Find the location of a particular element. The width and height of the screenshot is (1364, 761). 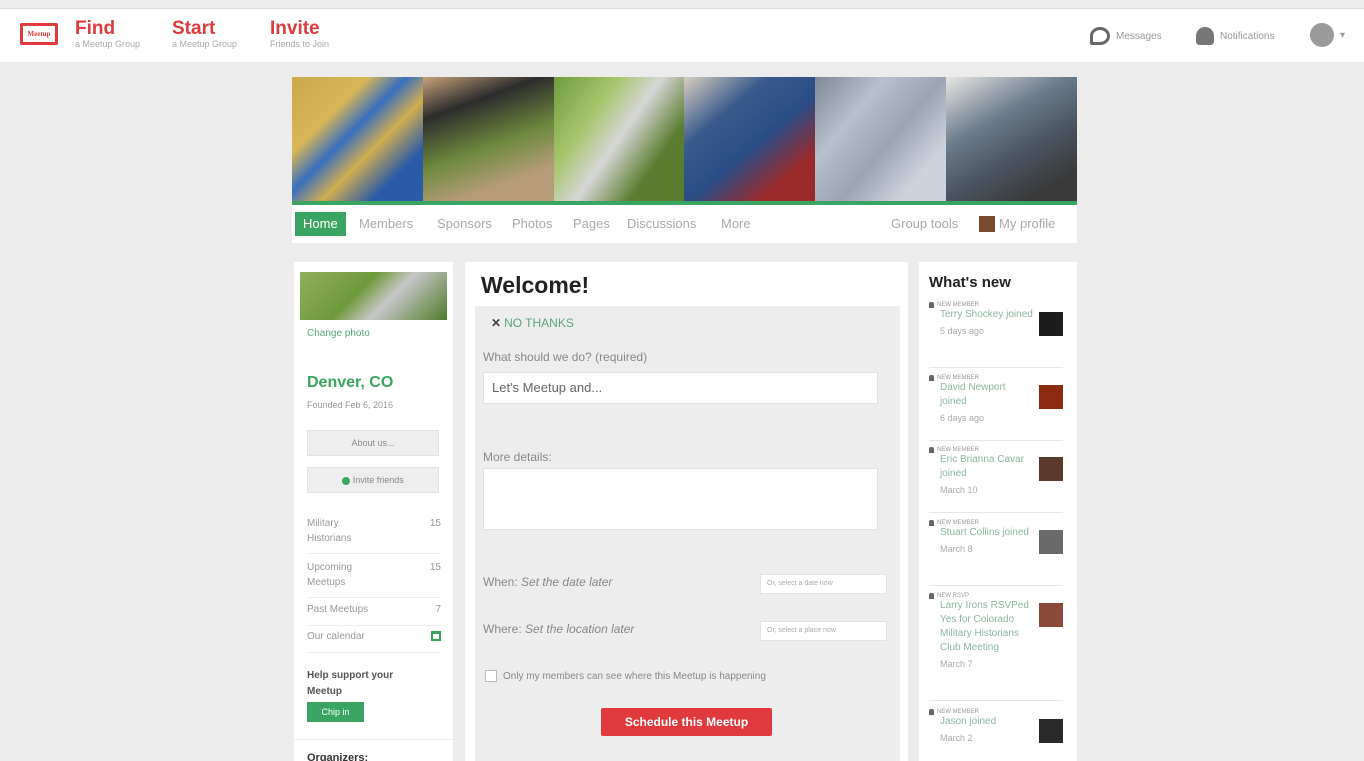

group-city: Denver, CO is located at coordinates (350, 383).